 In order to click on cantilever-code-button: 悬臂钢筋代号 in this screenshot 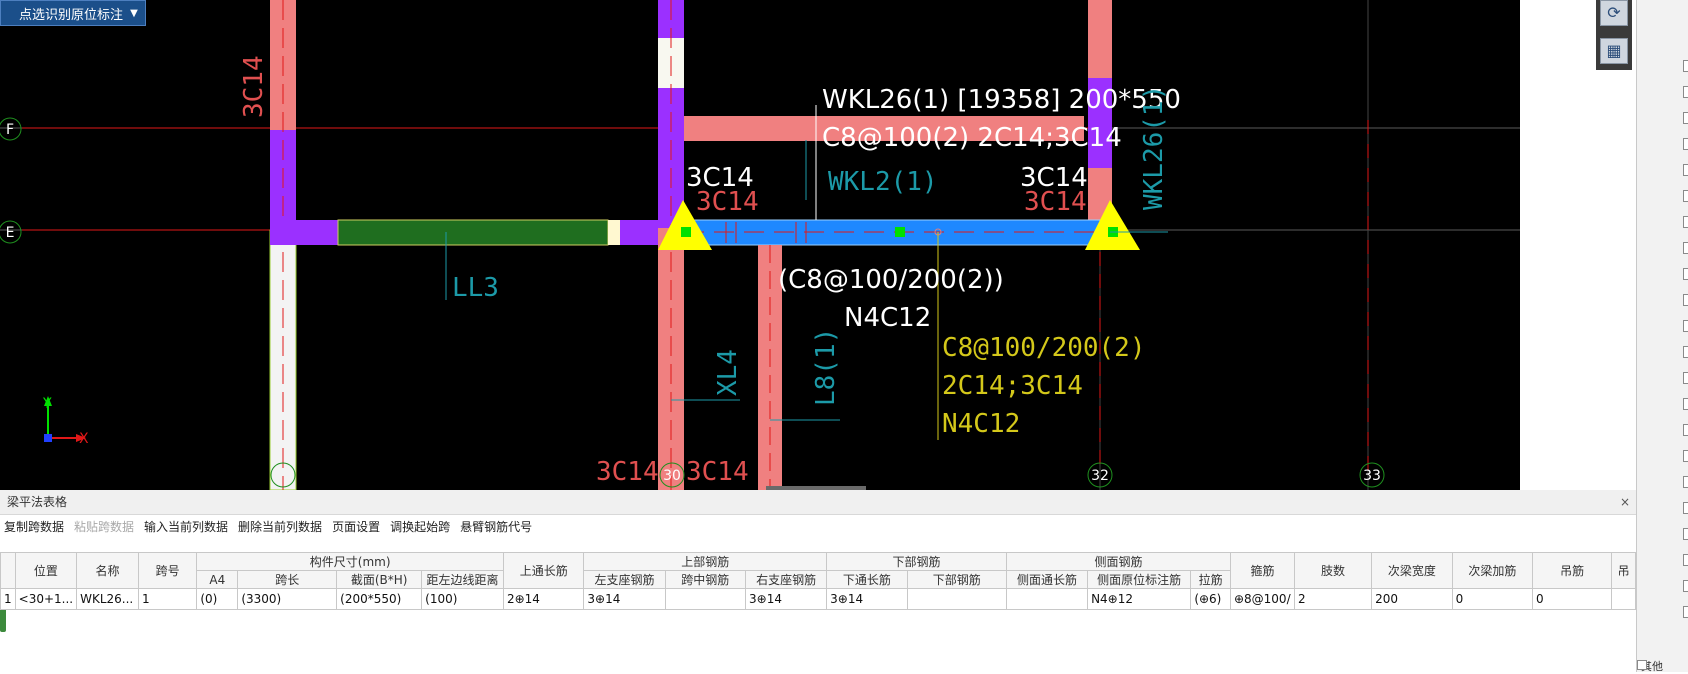, I will do `click(496, 529)`.